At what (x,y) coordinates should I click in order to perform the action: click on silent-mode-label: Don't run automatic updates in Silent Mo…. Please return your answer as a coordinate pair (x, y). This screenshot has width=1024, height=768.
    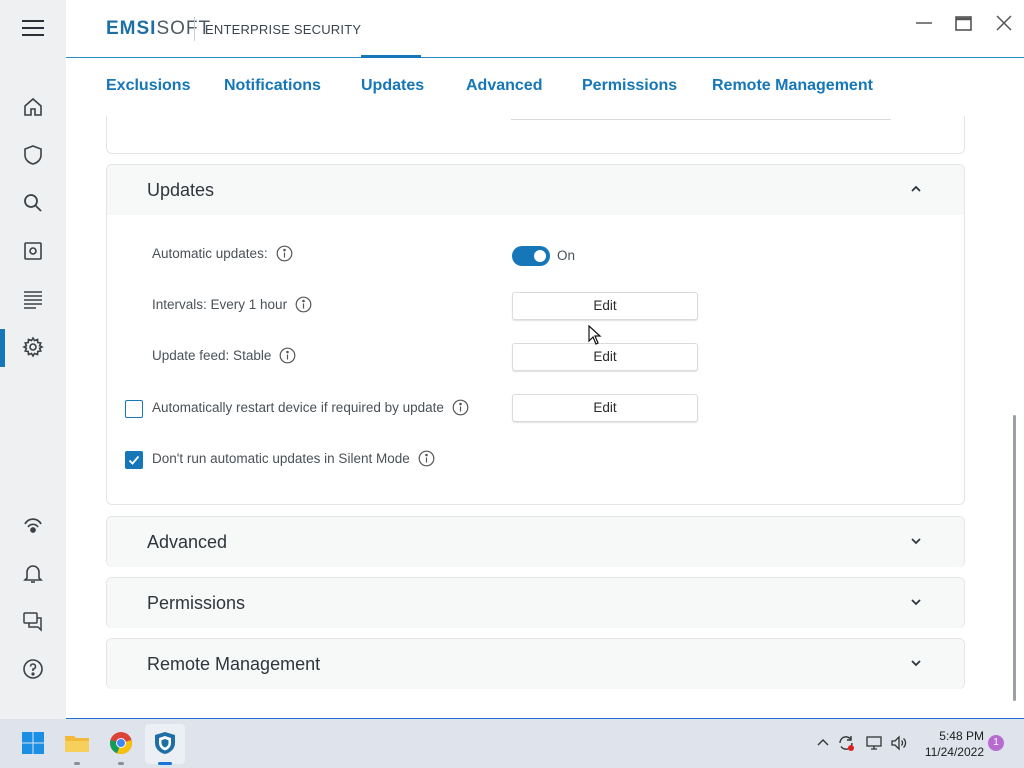
    Looking at the image, I should click on (281, 458).